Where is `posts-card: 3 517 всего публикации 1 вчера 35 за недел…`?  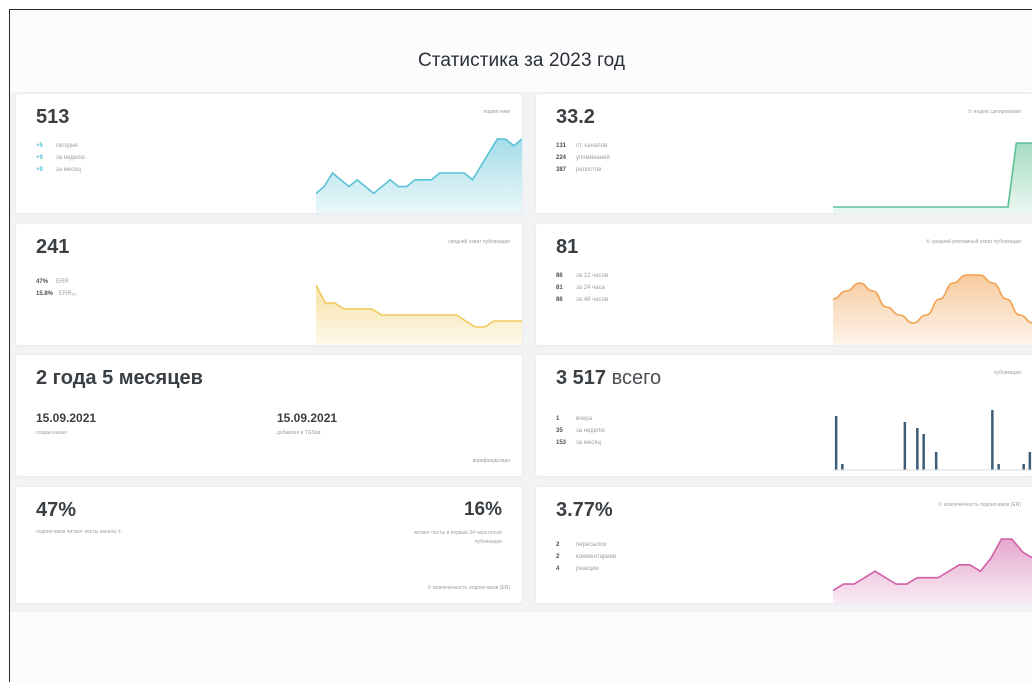 posts-card: 3 517 всего публикации 1 вчера 35 за недел… is located at coordinates (784, 415).